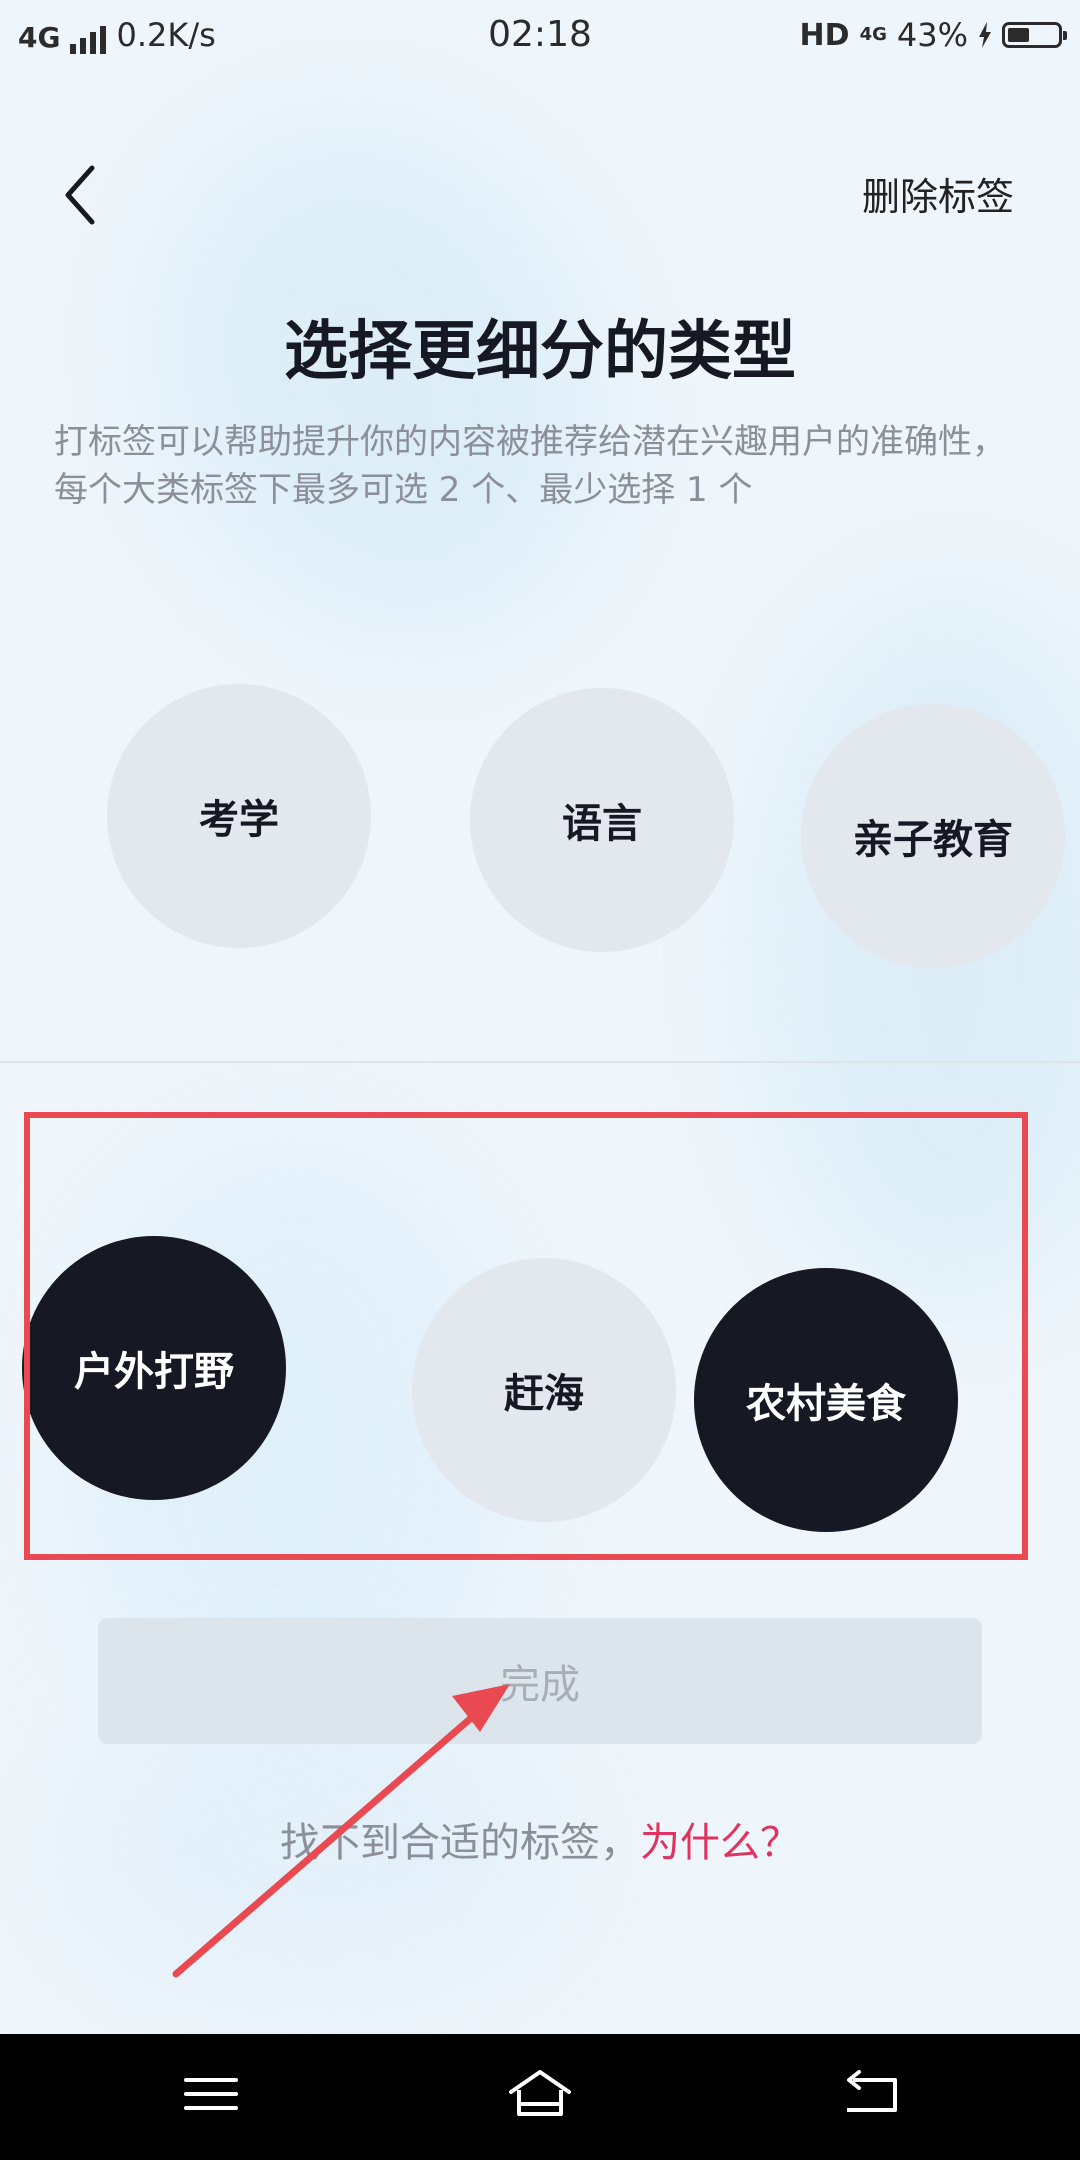 This screenshot has height=2160, width=1080. Describe the element at coordinates (540, 1062) in the screenshot. I see `group-divider` at that location.